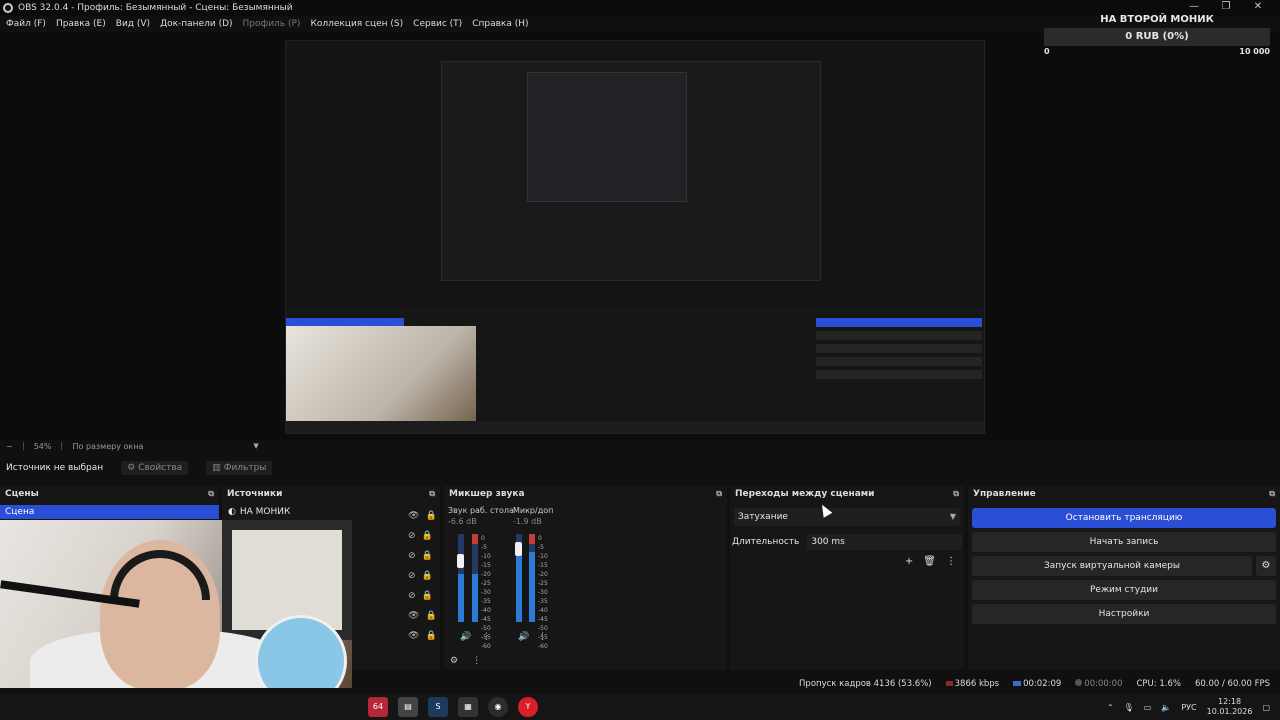  I want to click on menu-file: Файл (F), so click(26, 24).